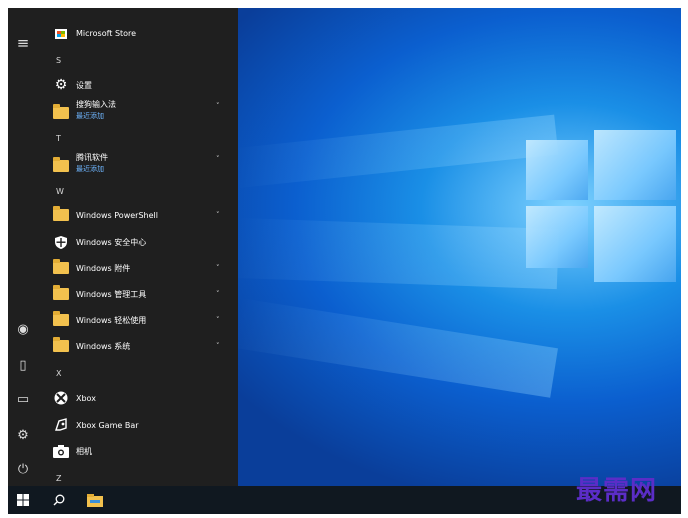  Describe the element at coordinates (84, 85) in the screenshot. I see `app-label: 设置` at that location.